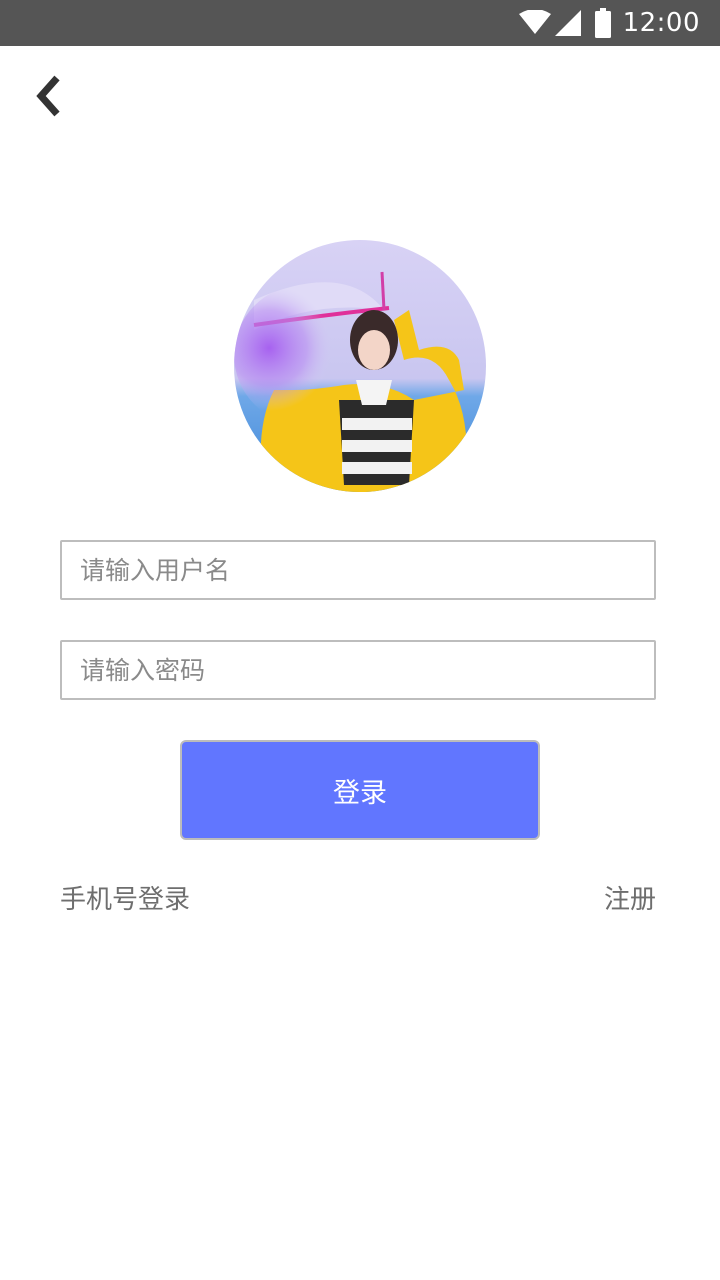 This screenshot has height=1280, width=720. I want to click on avatar-photo, so click(360, 366).